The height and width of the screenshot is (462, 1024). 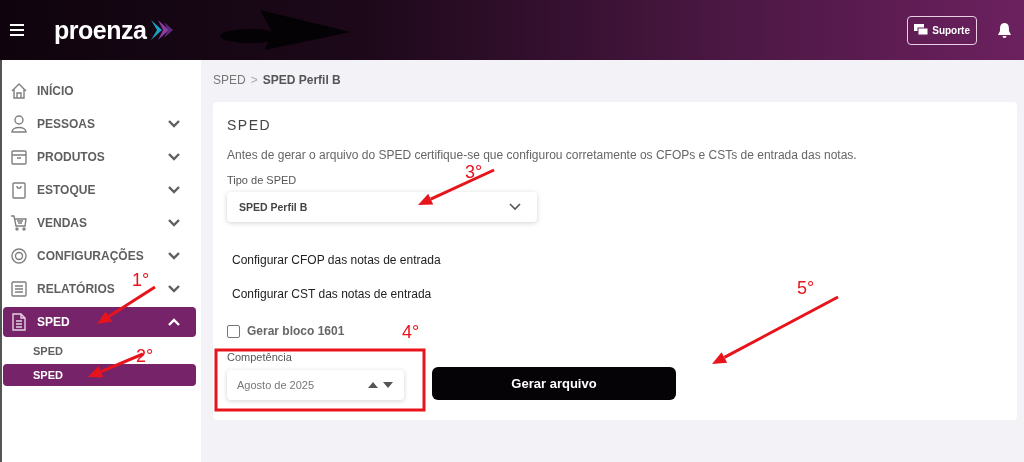 What do you see at coordinates (19, 256) in the screenshot?
I see `gear-icon` at bounding box center [19, 256].